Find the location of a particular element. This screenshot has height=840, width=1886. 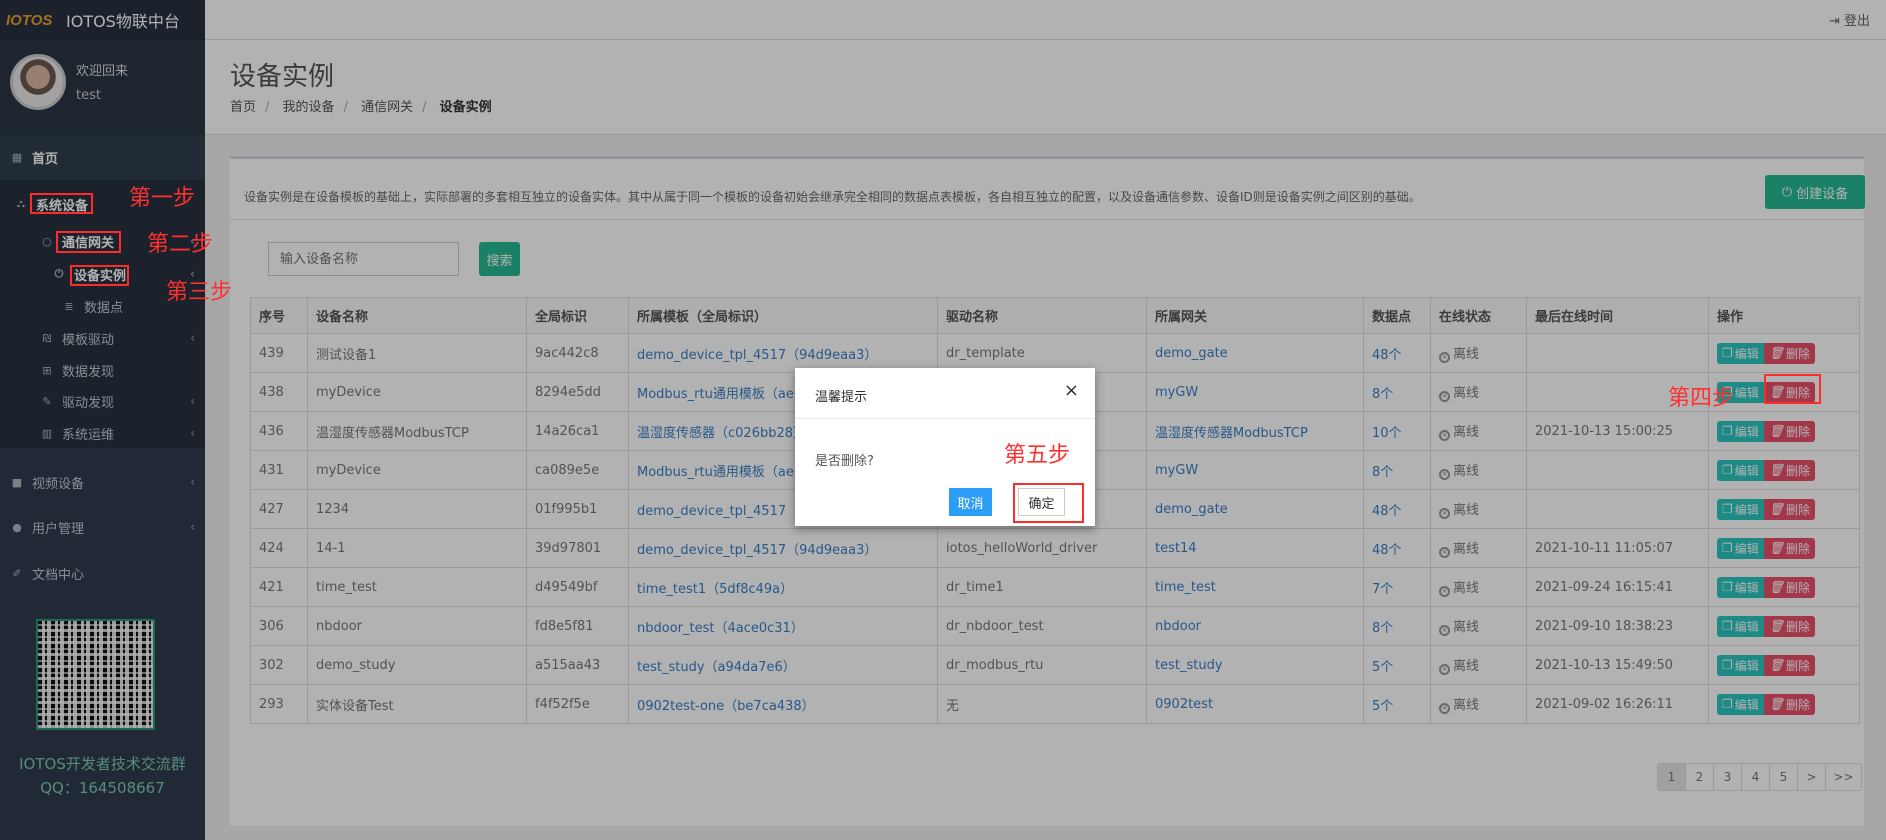

dialog-title: 温馨提示 is located at coordinates (841, 397).